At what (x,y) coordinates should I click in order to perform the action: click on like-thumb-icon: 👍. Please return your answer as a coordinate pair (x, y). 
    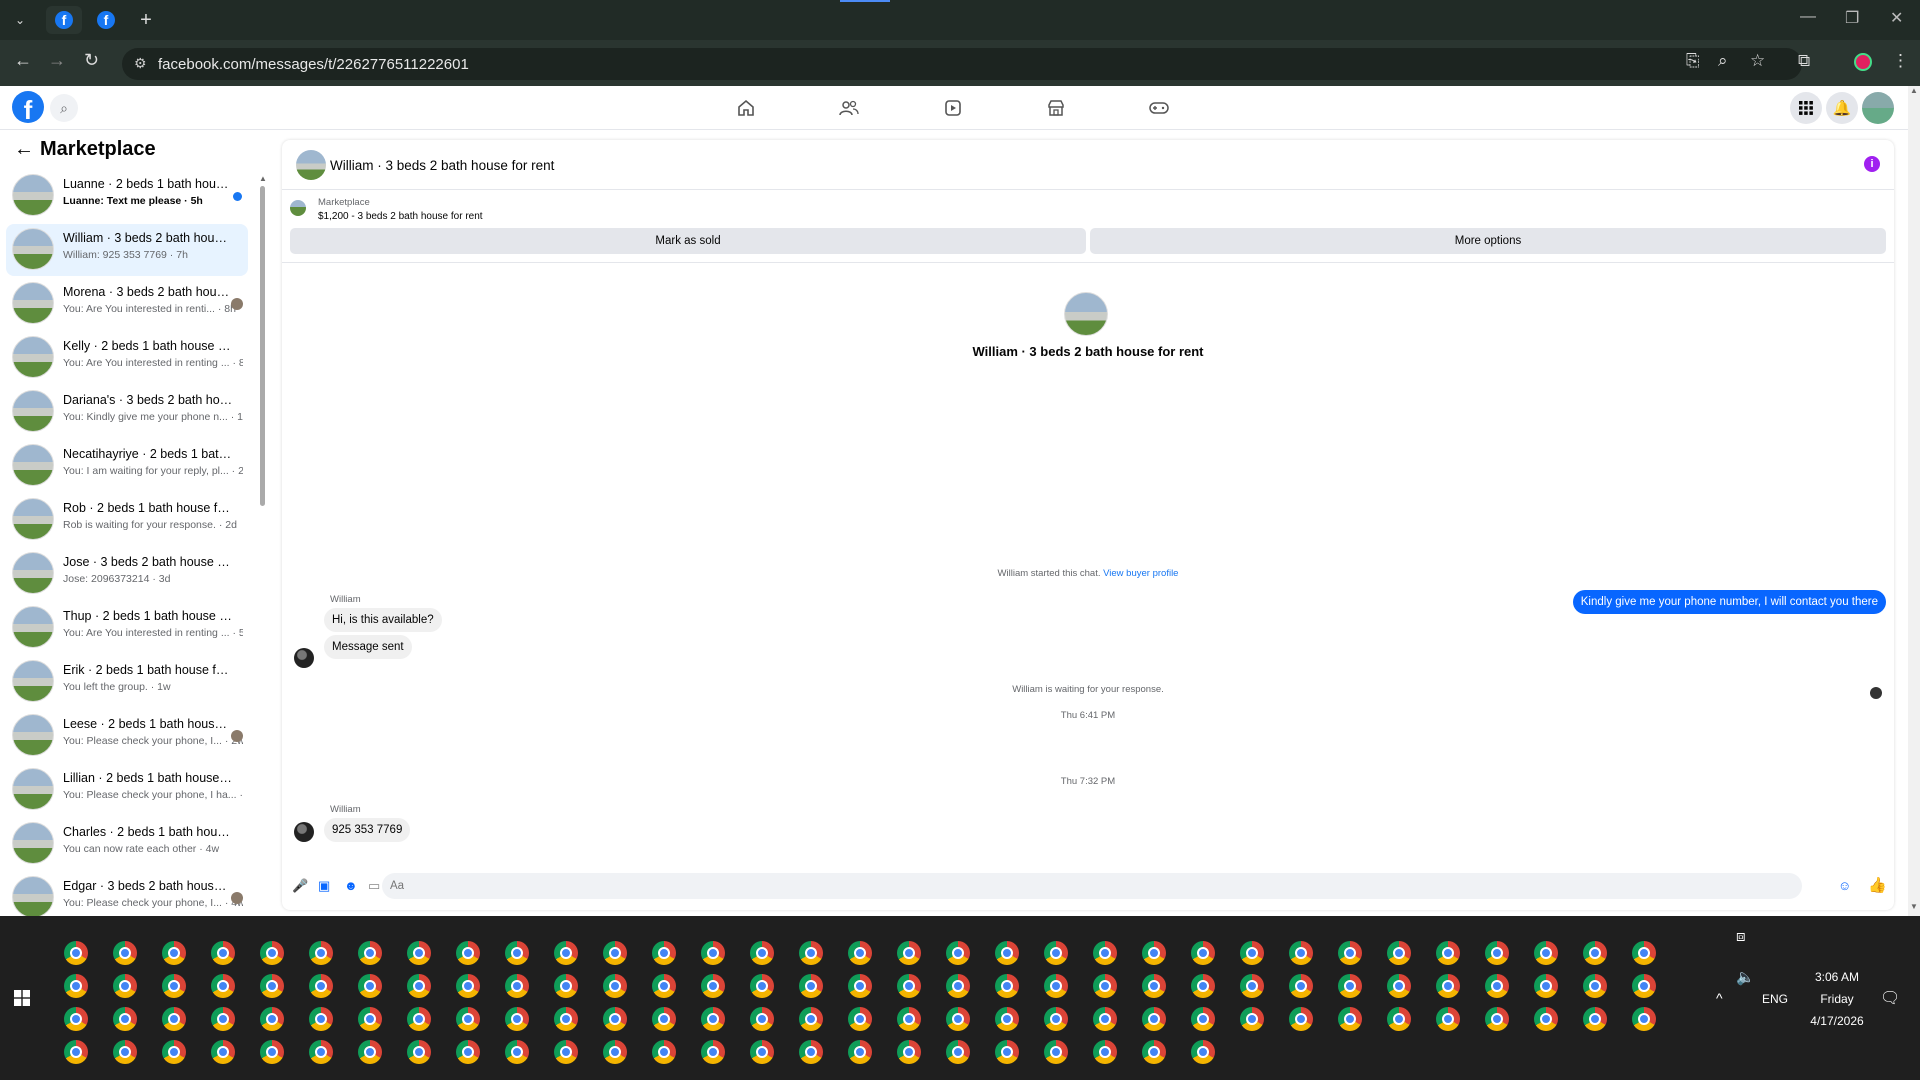
    Looking at the image, I should click on (1877, 885).